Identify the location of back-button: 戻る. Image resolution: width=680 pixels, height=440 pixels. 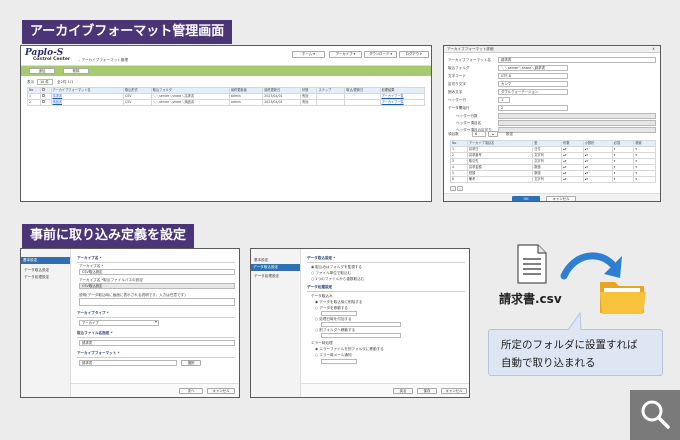
(403, 391).